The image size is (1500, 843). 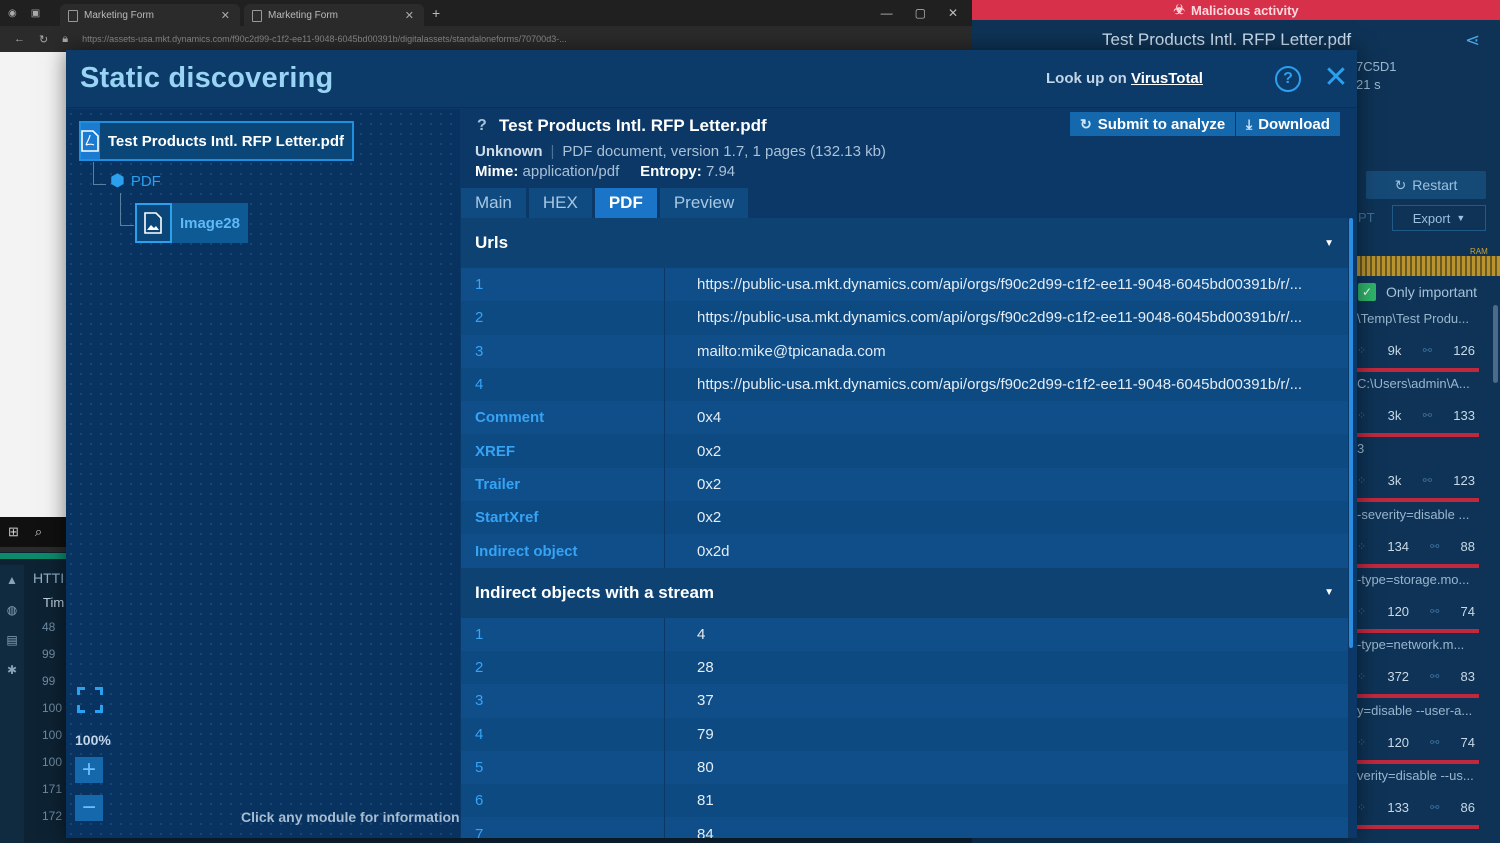 I want to click on content-scrollbar, so click(x=1351, y=433).